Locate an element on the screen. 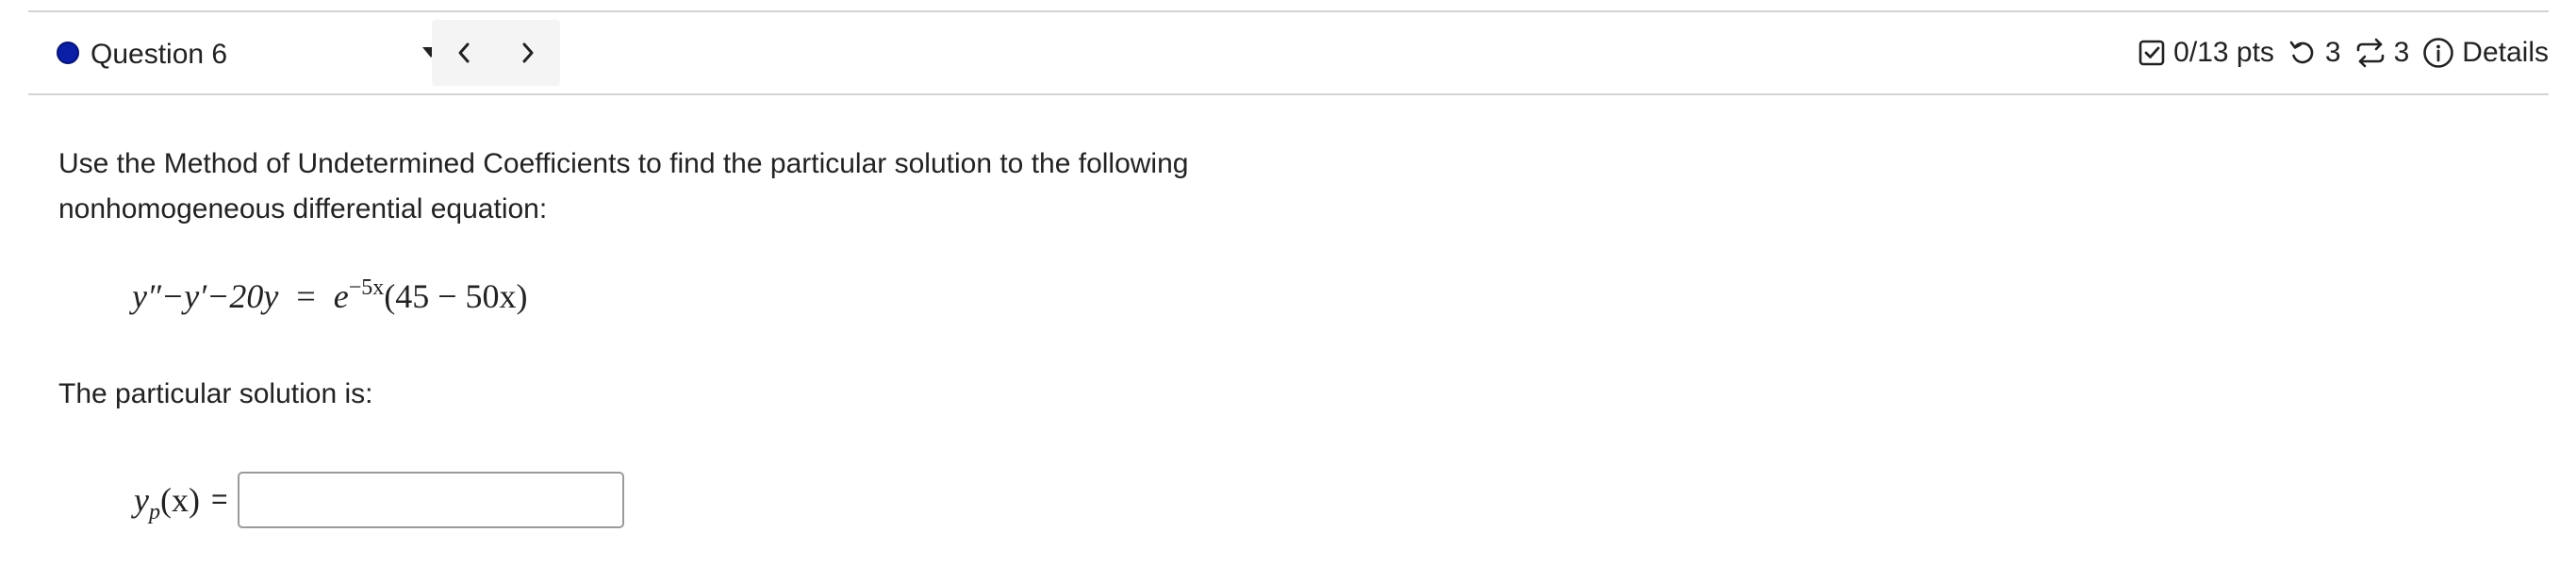 The width and height of the screenshot is (2576, 566). question-select-dropdown: Question 6 is located at coordinates (265, 52).